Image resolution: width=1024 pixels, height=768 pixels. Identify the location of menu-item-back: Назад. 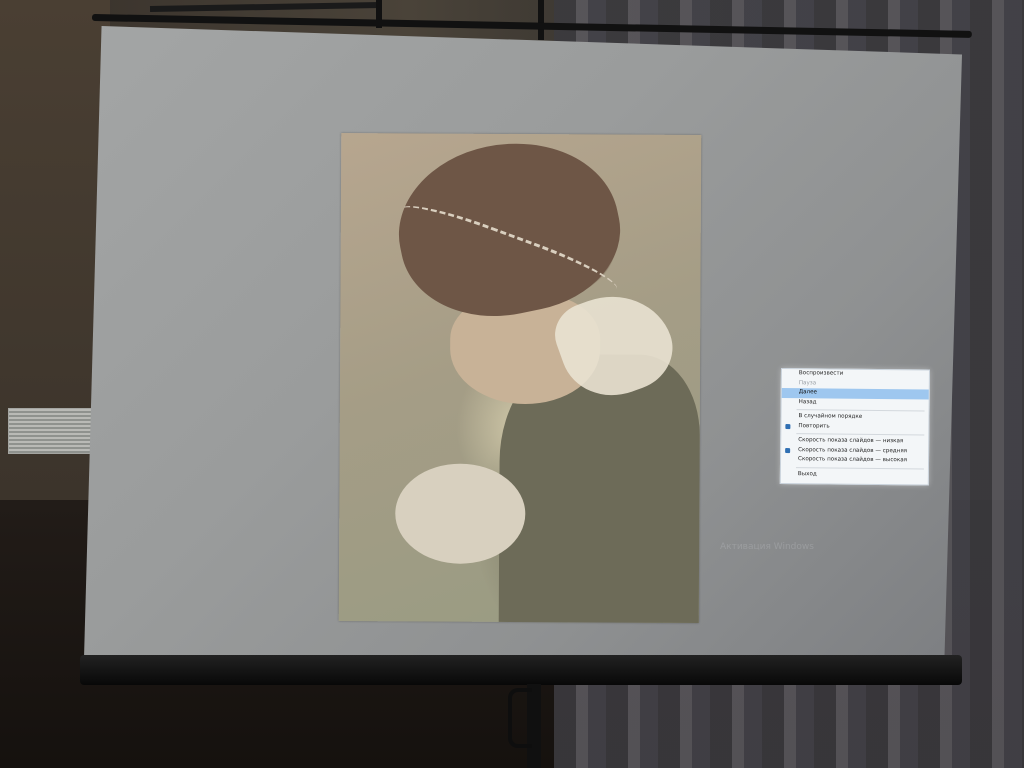
(855, 403).